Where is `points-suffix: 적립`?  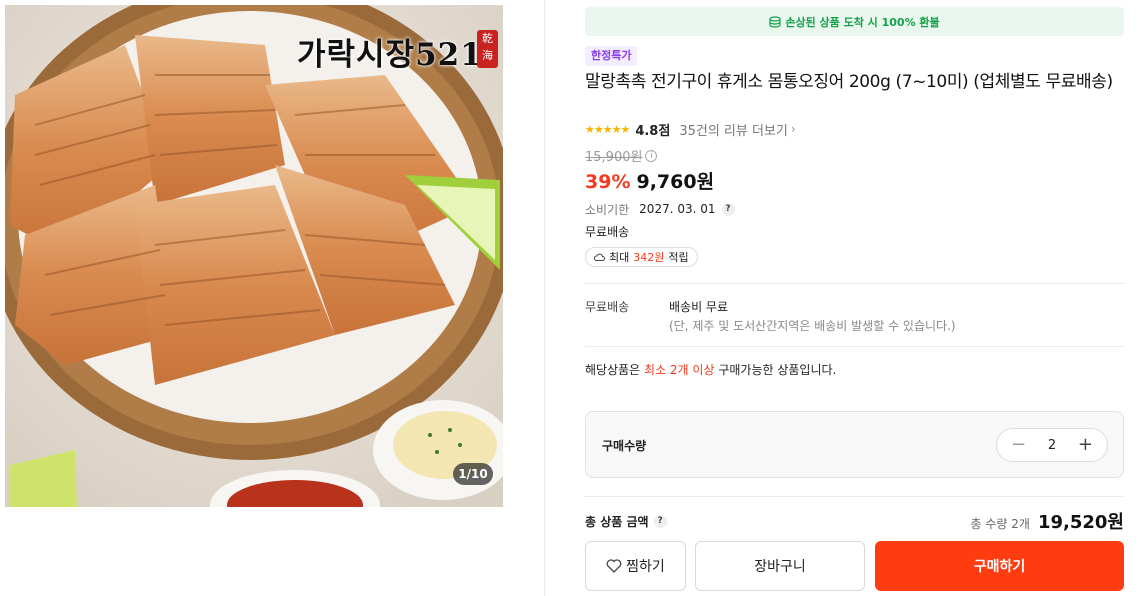 points-suffix: 적립 is located at coordinates (678, 257).